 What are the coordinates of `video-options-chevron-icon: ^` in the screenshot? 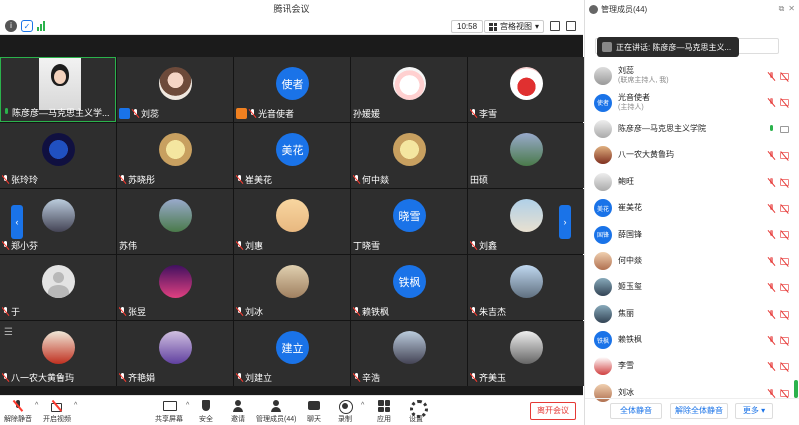 It's located at (75, 405).